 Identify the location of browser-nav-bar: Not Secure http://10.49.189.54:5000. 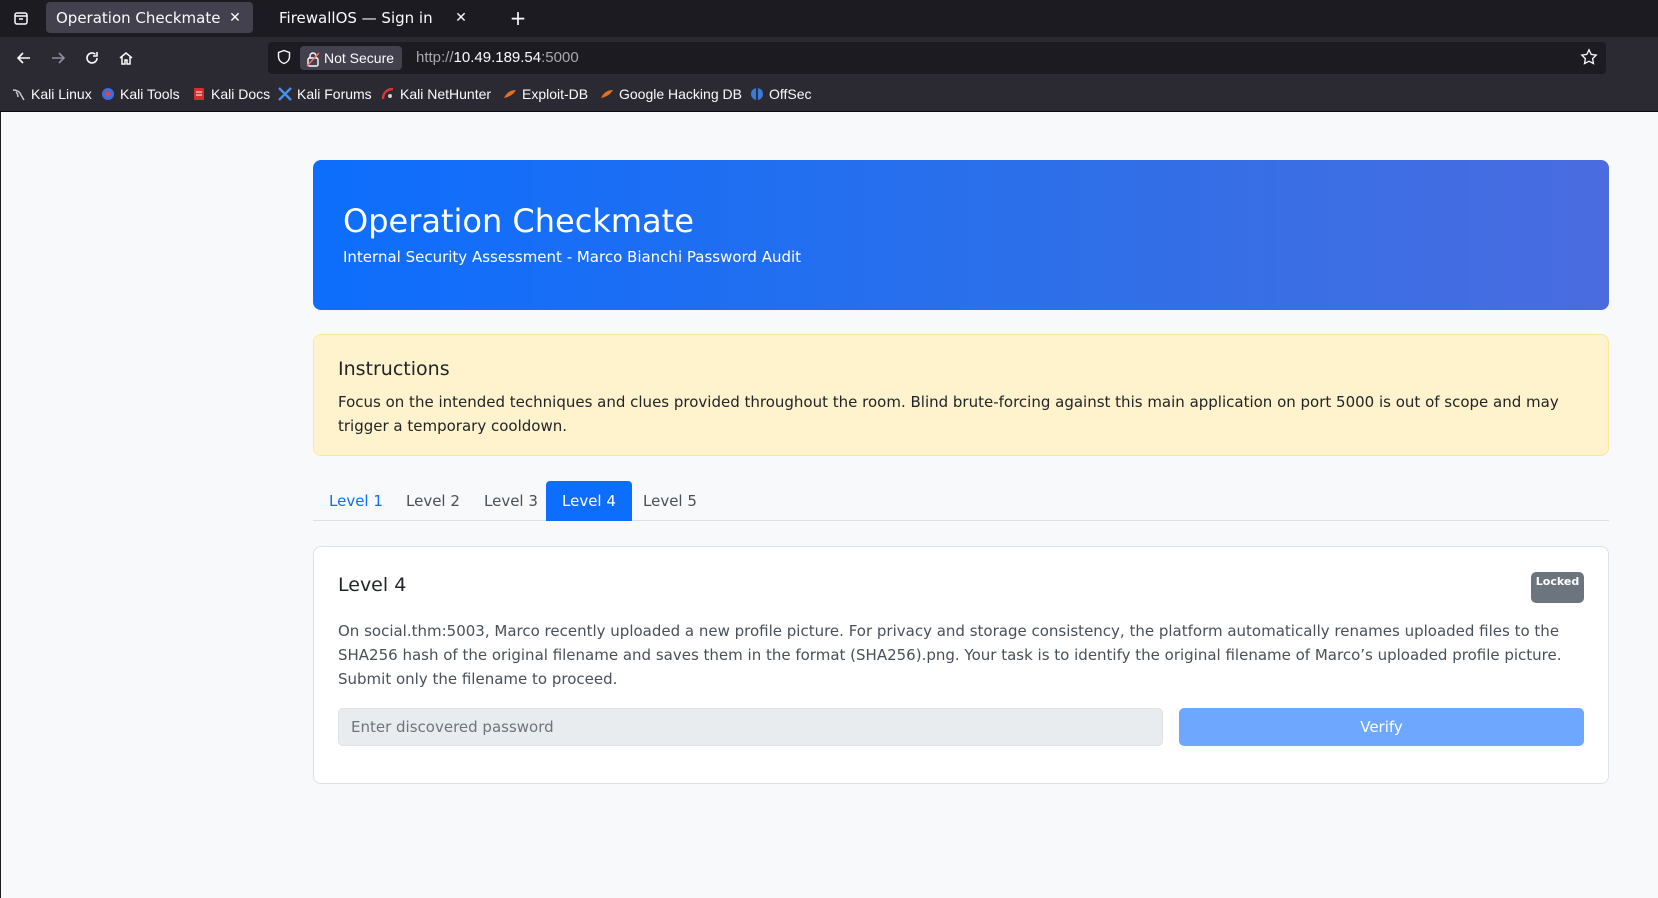
(829, 58).